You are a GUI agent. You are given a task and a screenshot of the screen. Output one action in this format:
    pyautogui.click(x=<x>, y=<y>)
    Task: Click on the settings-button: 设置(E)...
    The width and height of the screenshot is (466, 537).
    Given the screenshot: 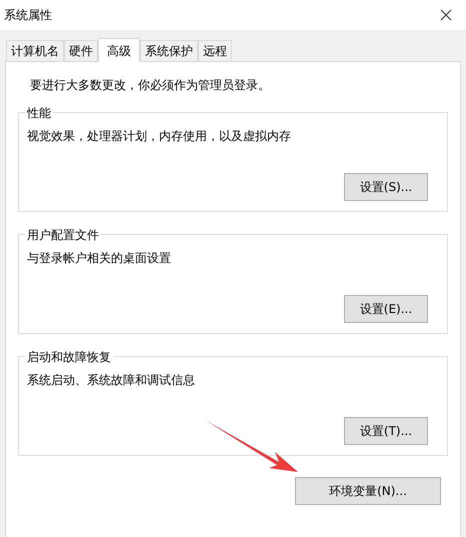 What is the action you would take?
    pyautogui.click(x=386, y=309)
    